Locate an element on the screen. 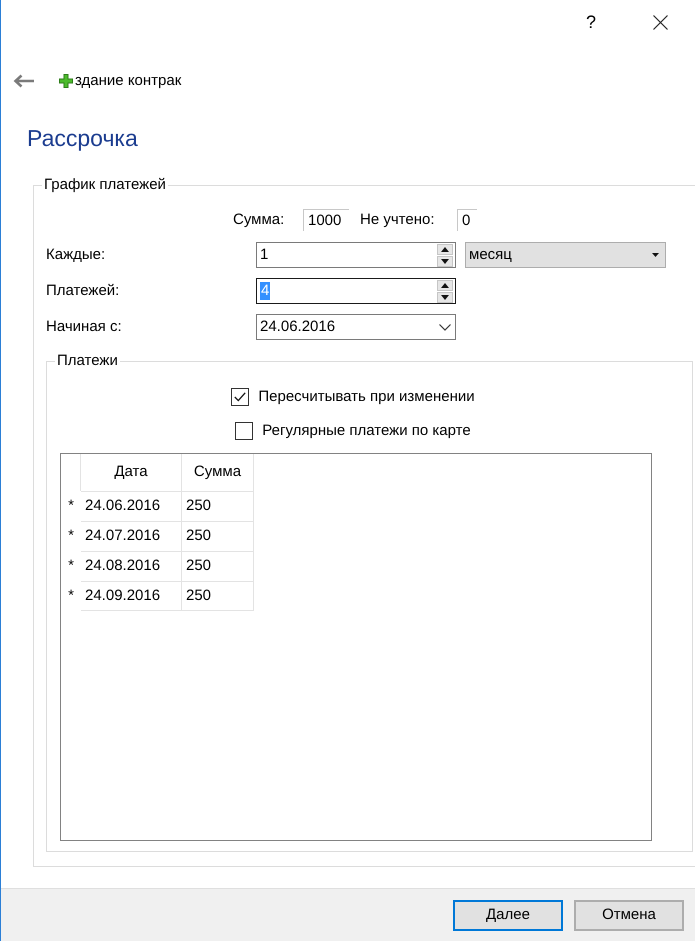 This screenshot has height=941, width=695. close-icon is located at coordinates (660, 22).